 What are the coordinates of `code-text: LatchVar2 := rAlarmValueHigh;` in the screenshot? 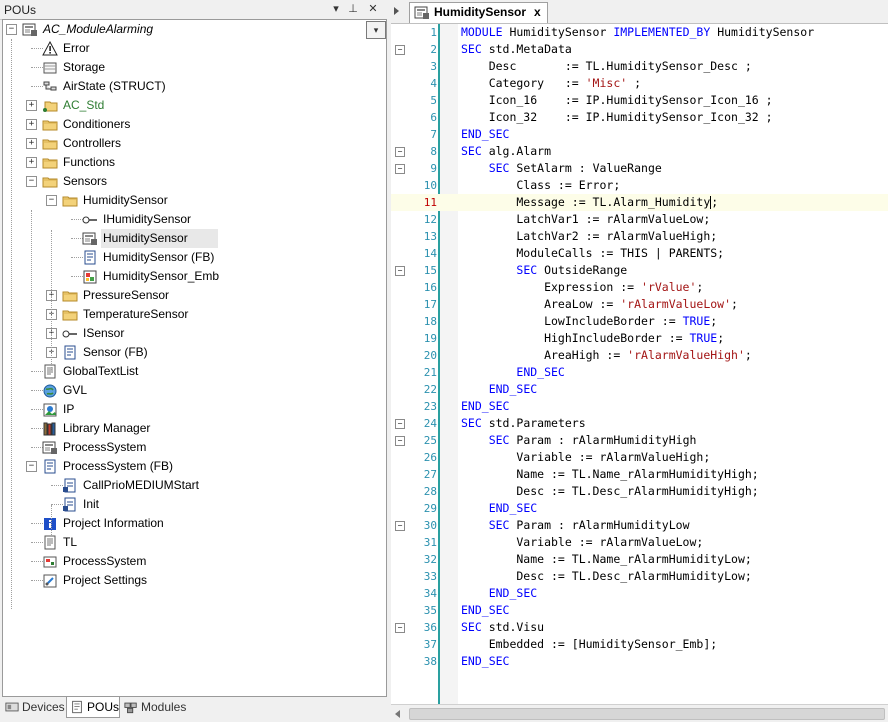 It's located at (589, 236).